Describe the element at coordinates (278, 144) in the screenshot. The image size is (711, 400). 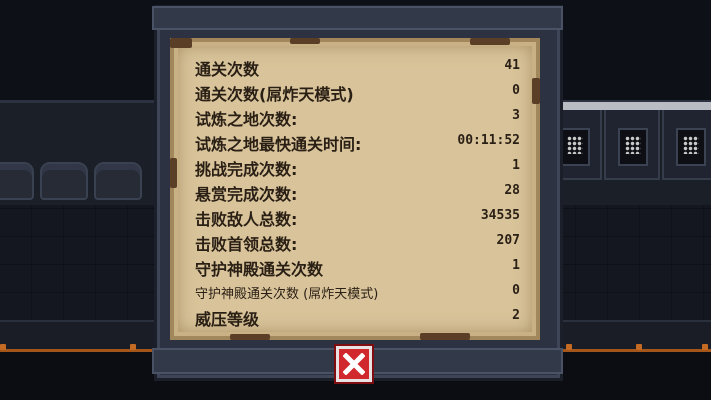
I see `stat-label: 试炼之地最快通关时间:` at that location.